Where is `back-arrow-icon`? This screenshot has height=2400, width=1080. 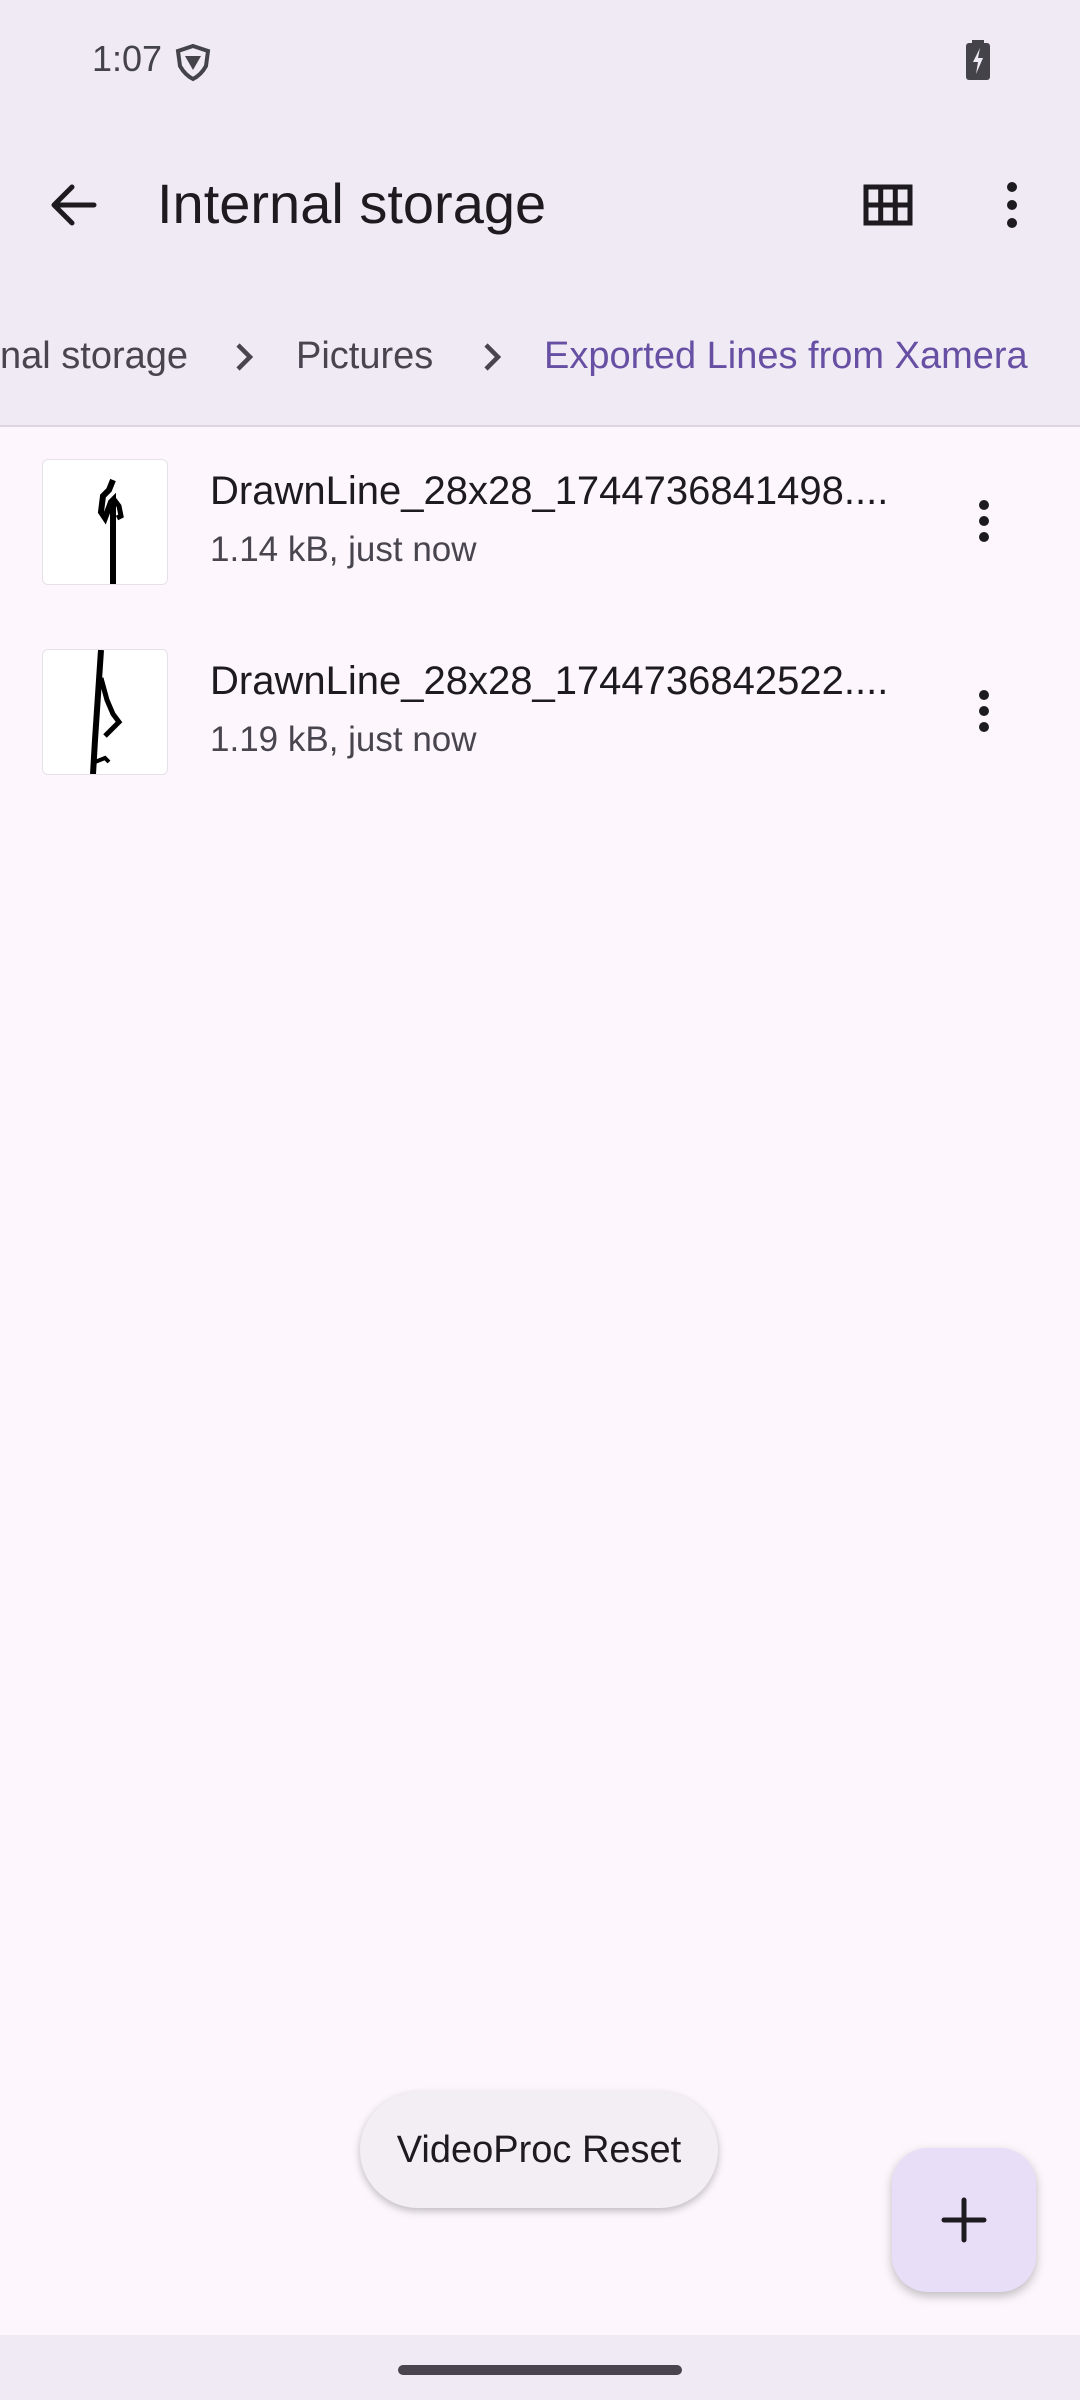
back-arrow-icon is located at coordinates (74, 205).